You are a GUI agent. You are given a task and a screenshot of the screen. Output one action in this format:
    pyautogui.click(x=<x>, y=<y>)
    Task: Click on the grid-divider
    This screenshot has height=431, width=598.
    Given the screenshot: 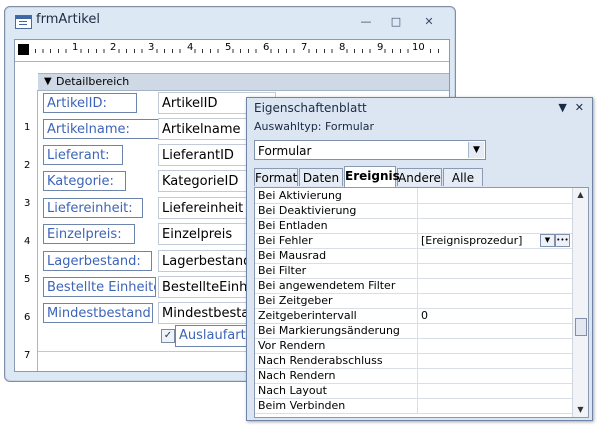 What is the action you would take?
    pyautogui.click(x=156, y=351)
    